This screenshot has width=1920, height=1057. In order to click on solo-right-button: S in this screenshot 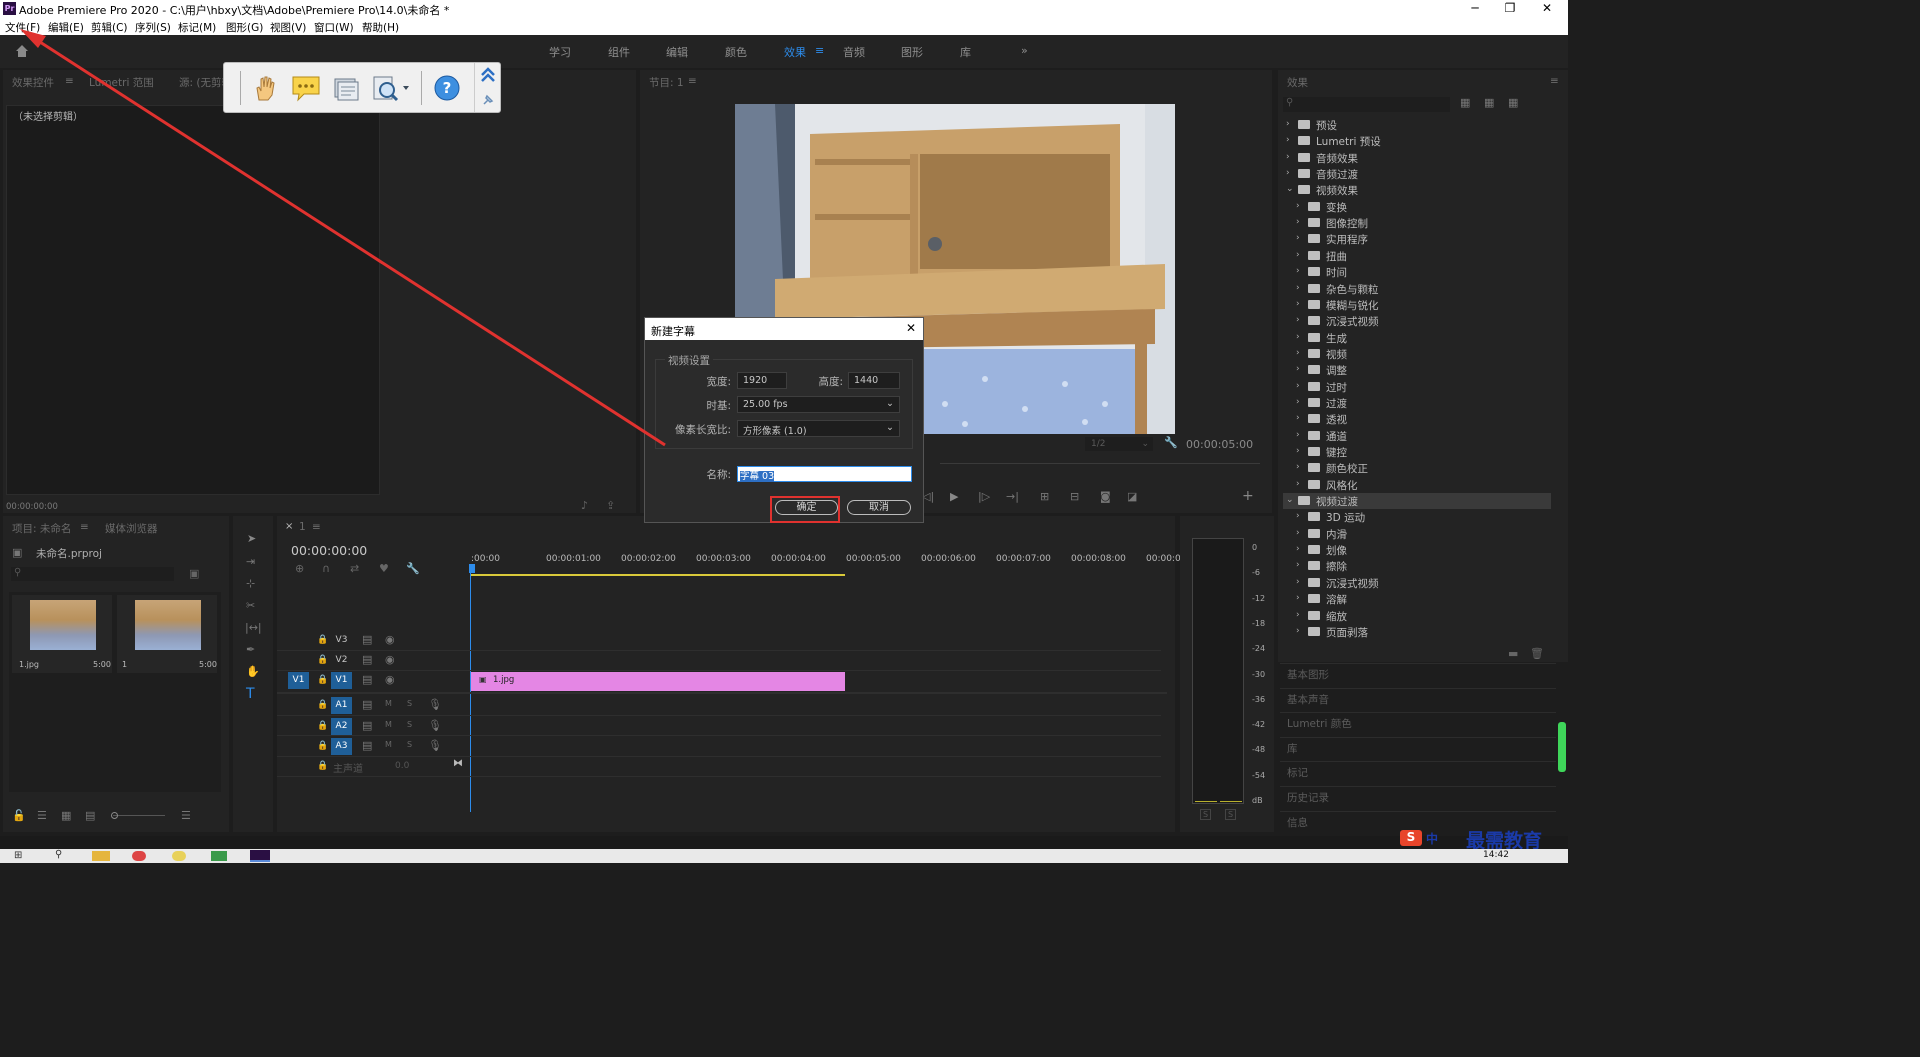, I will do `click(1231, 814)`.